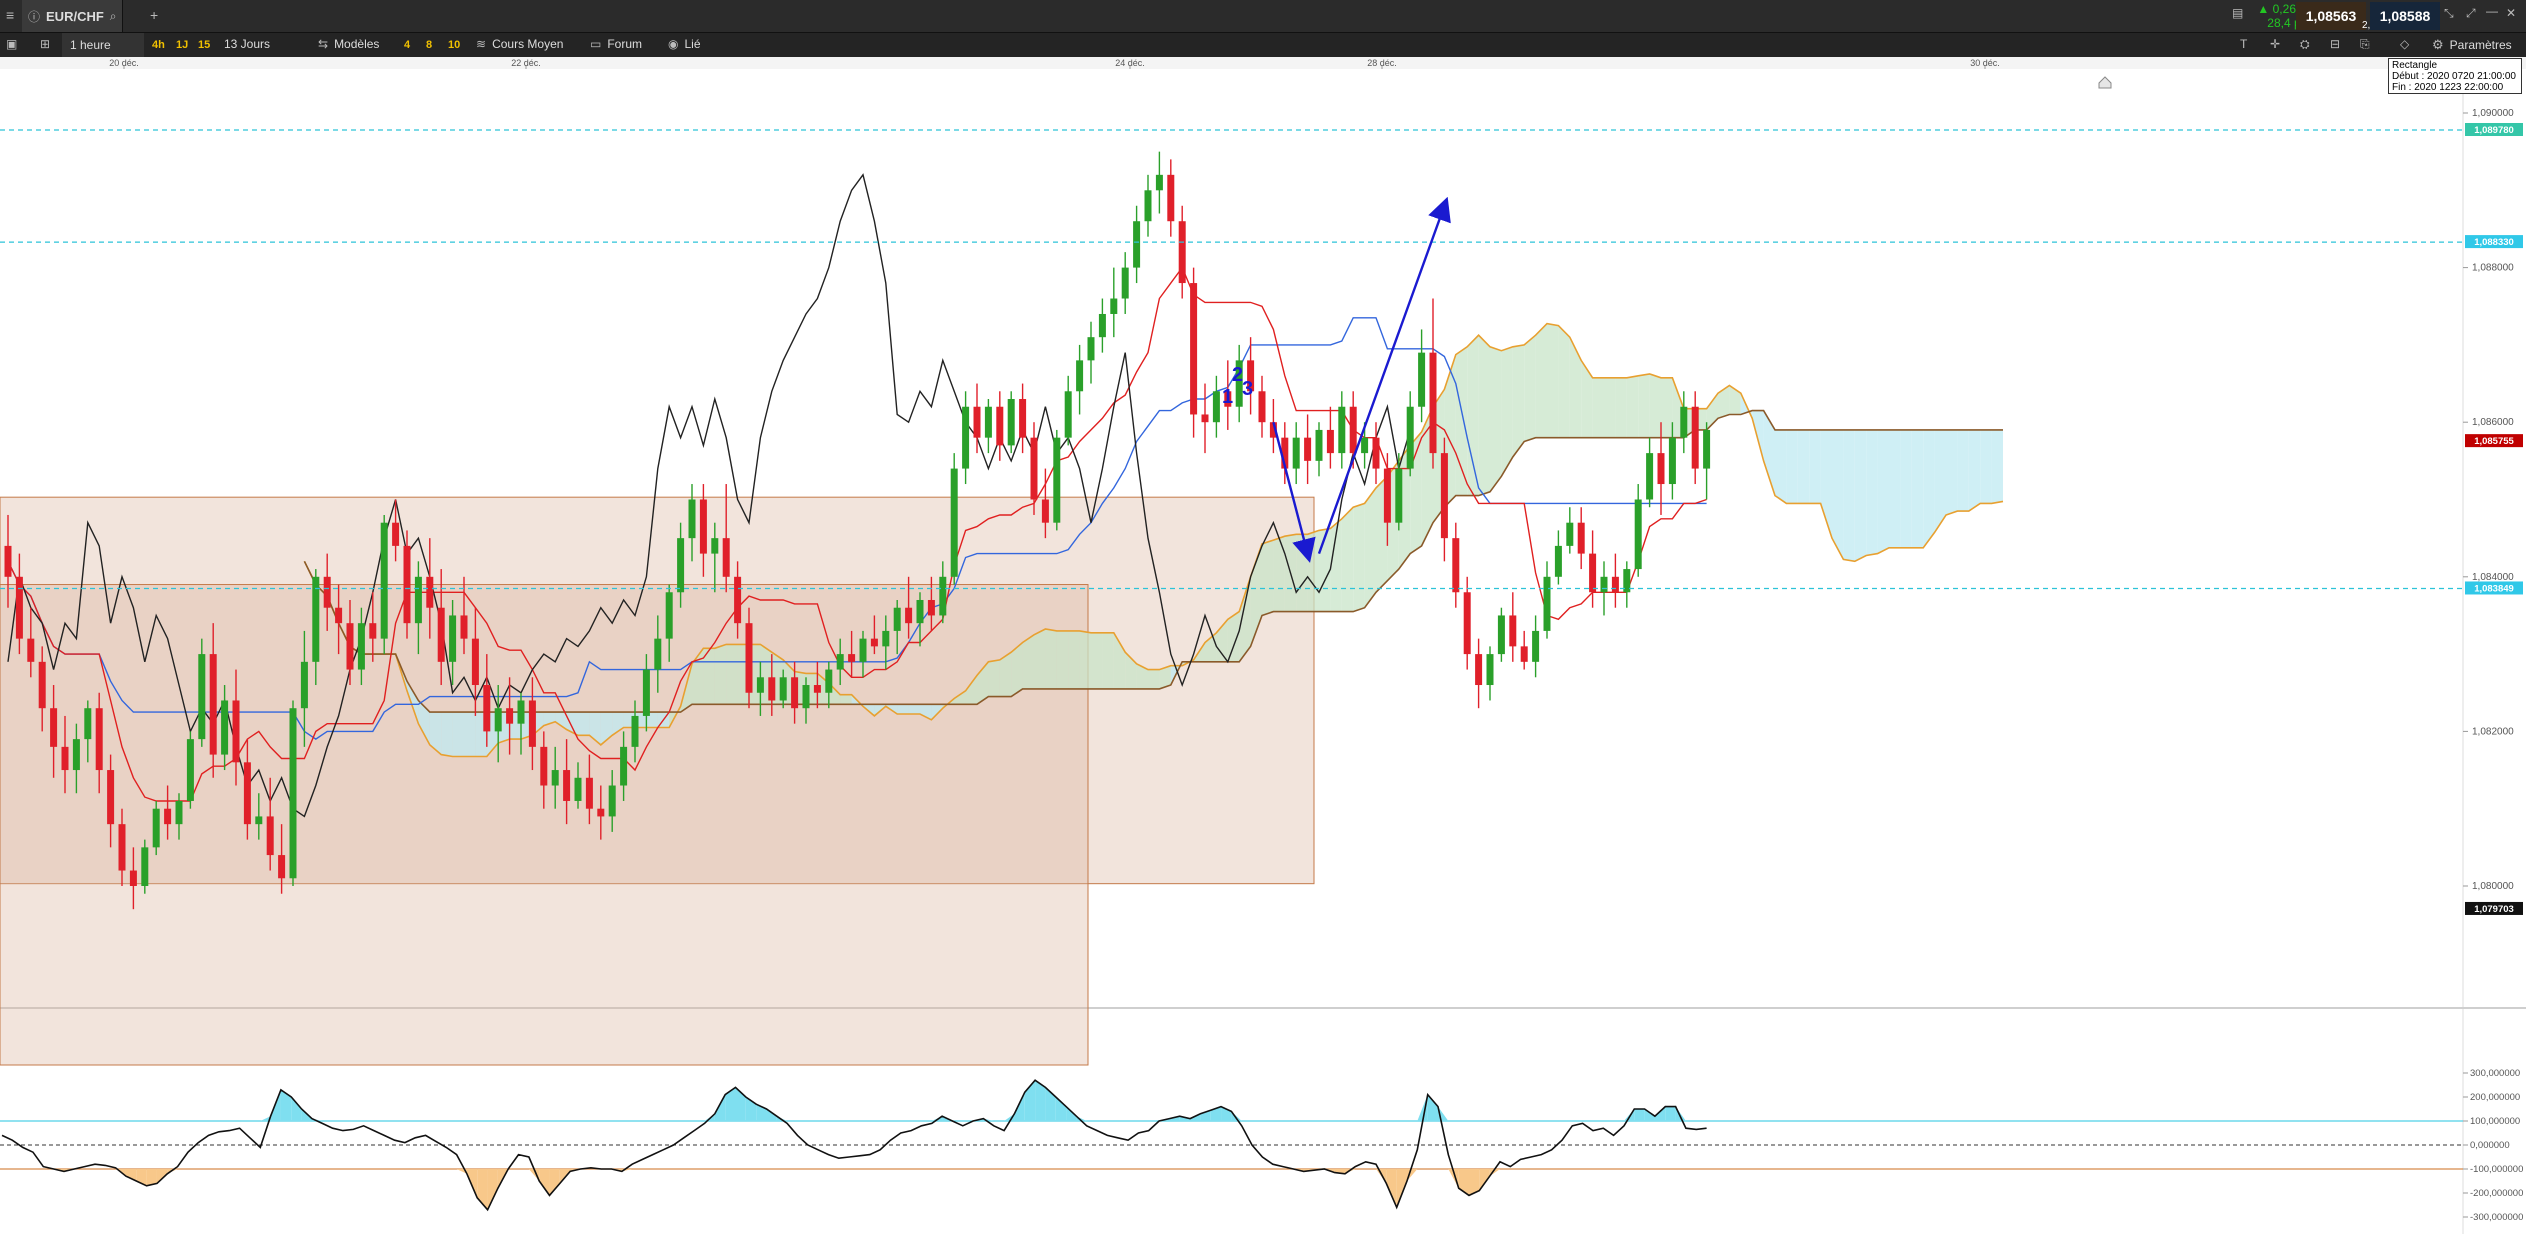  Describe the element at coordinates (2494, 909) in the screenshot. I see `level-value-low-mark: 1,079703` at that location.